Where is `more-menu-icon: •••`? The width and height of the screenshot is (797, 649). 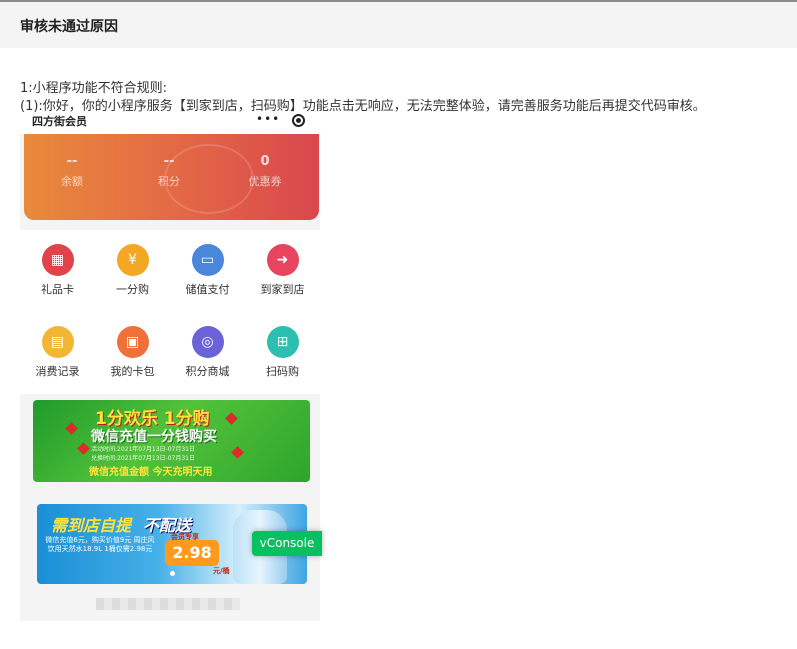
more-menu-icon: ••• is located at coordinates (268, 119).